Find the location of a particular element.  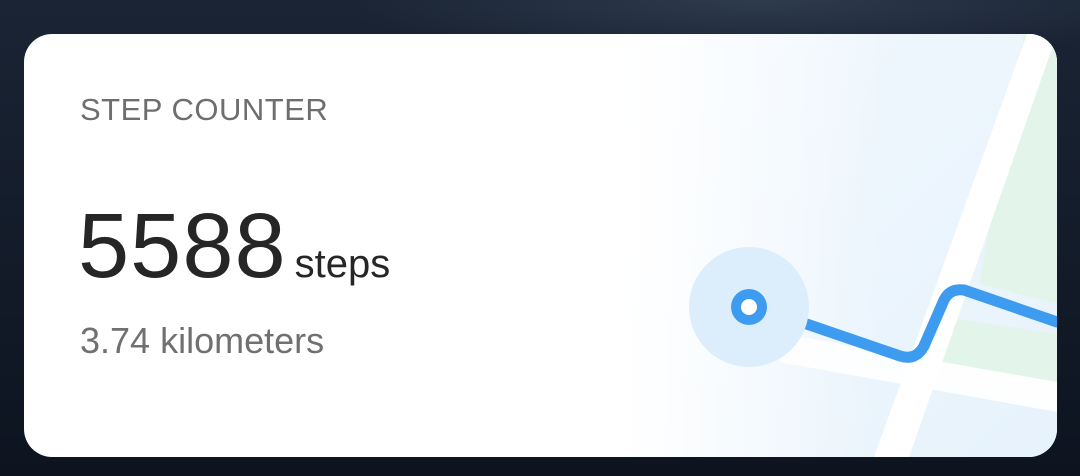

widget-title: STEP COUNTER is located at coordinates (204, 109).